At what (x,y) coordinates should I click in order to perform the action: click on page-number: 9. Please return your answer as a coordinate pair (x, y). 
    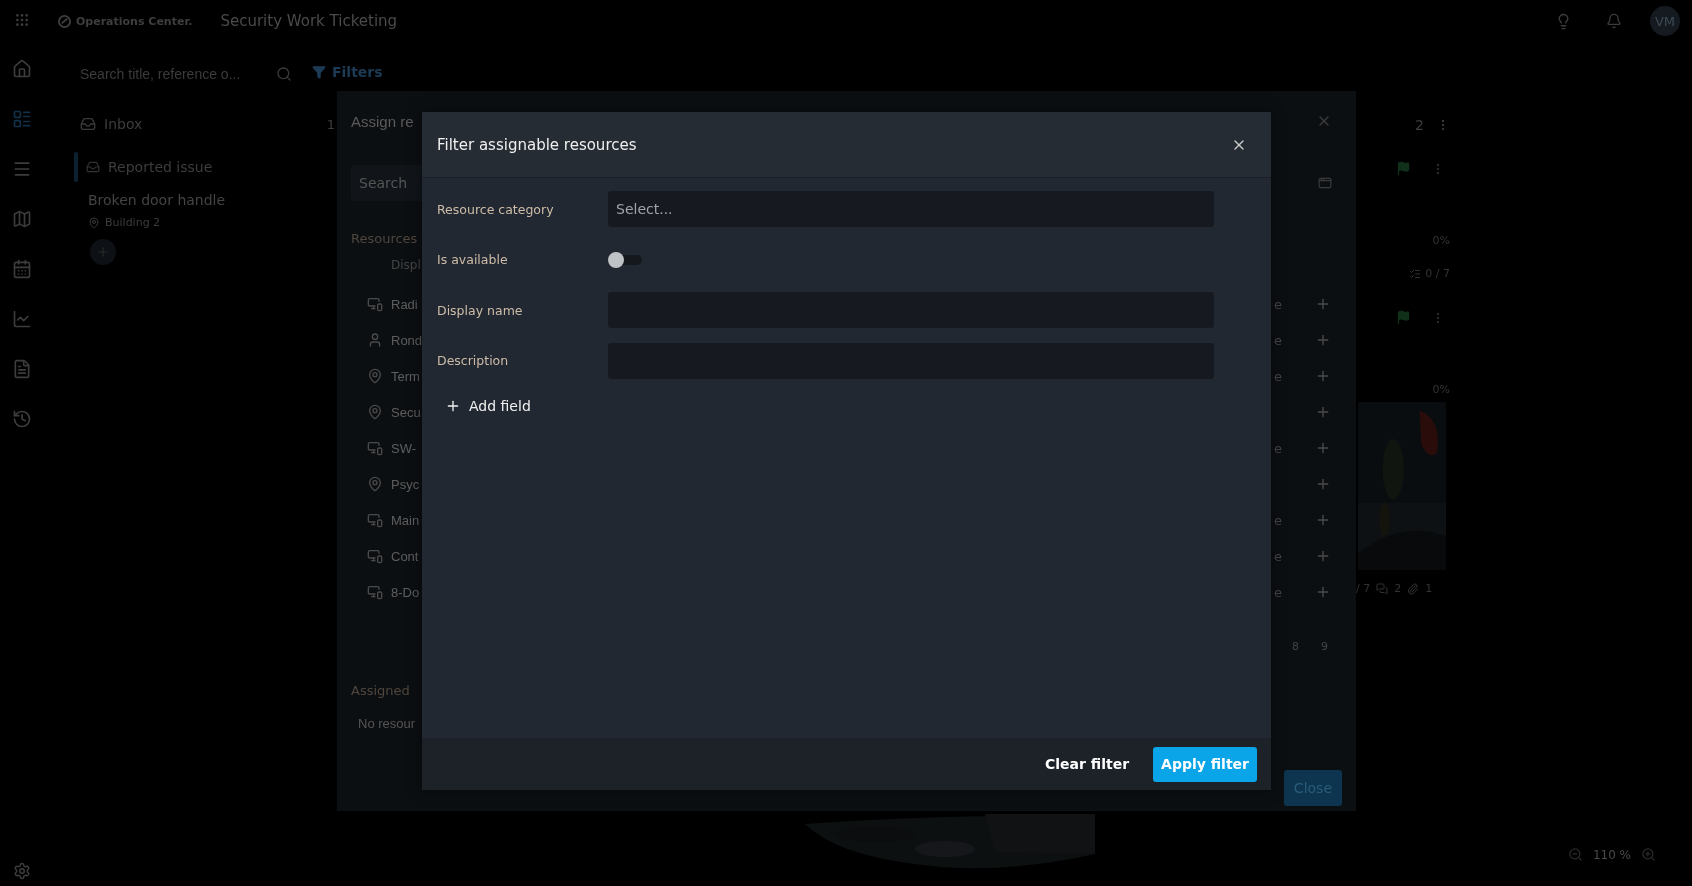
    Looking at the image, I should click on (1324, 646).